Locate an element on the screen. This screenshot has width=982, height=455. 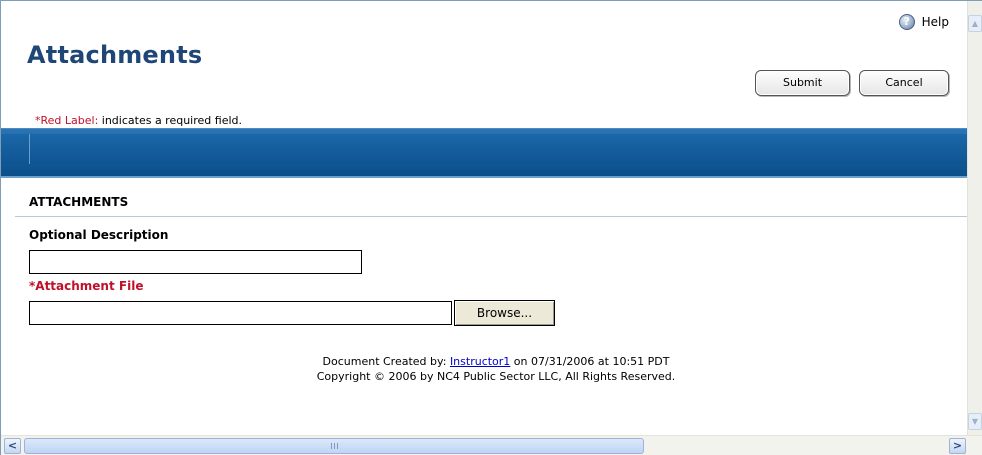
page-title: Attachments is located at coordinates (115, 55).